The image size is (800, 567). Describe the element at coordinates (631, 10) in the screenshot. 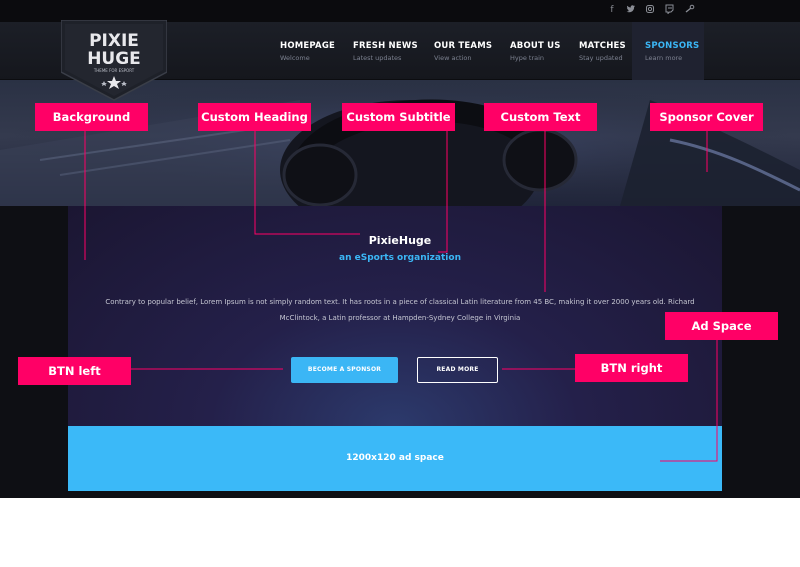

I see `twitter-icon` at that location.